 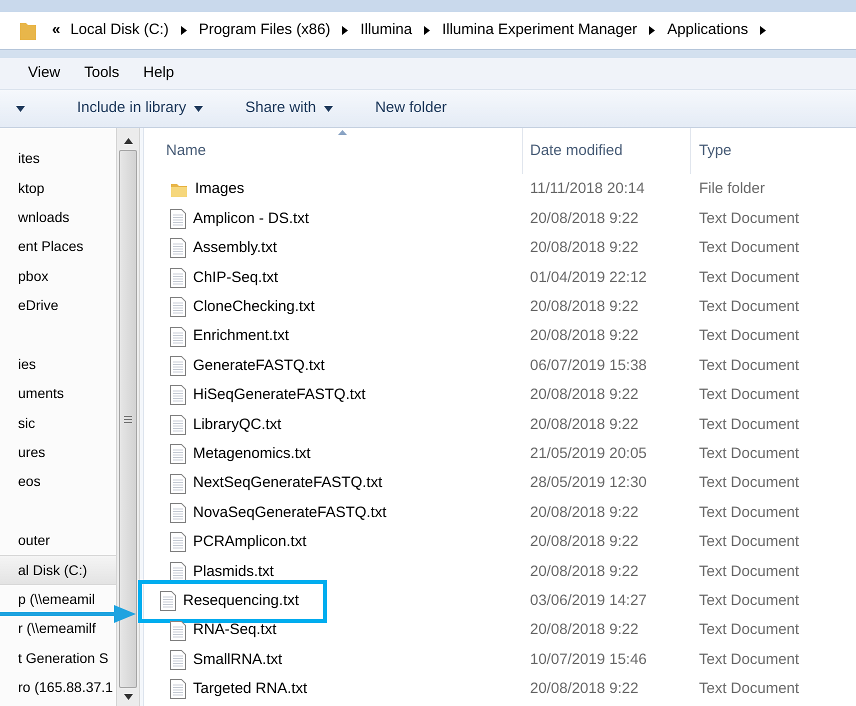 I want to click on file-name: PCRAmplicon.txt, so click(x=241, y=542).